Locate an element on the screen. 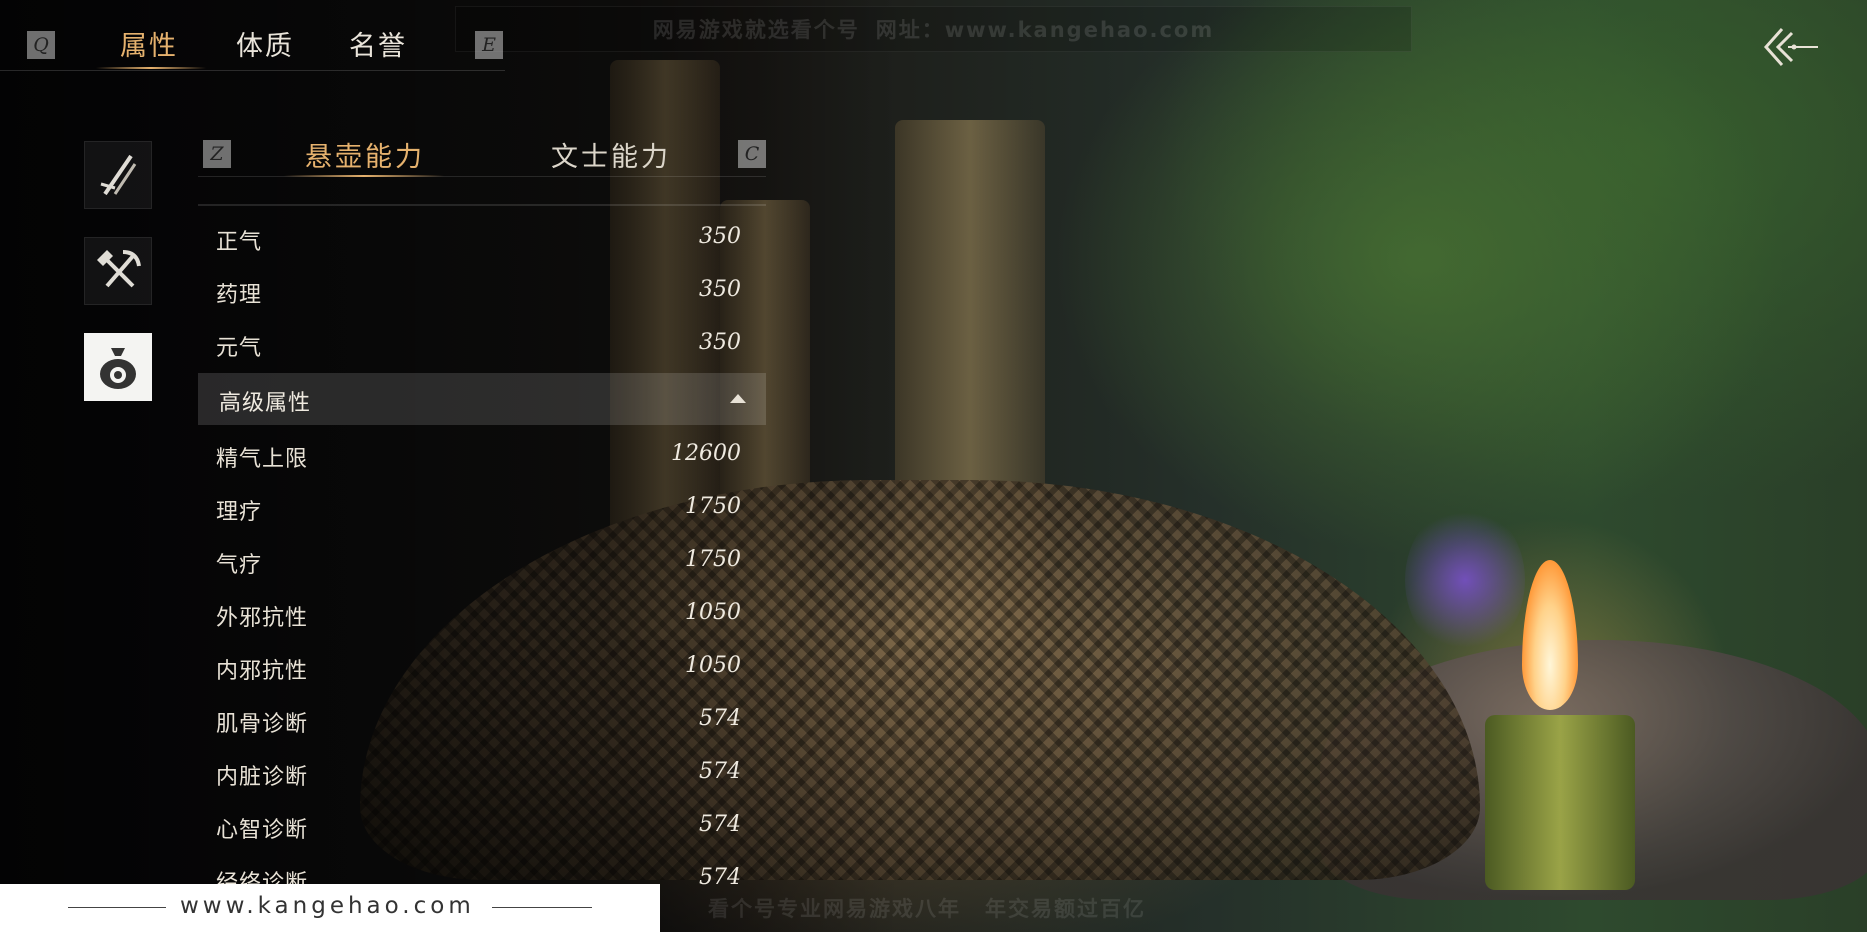  candle-flame is located at coordinates (1550, 635).